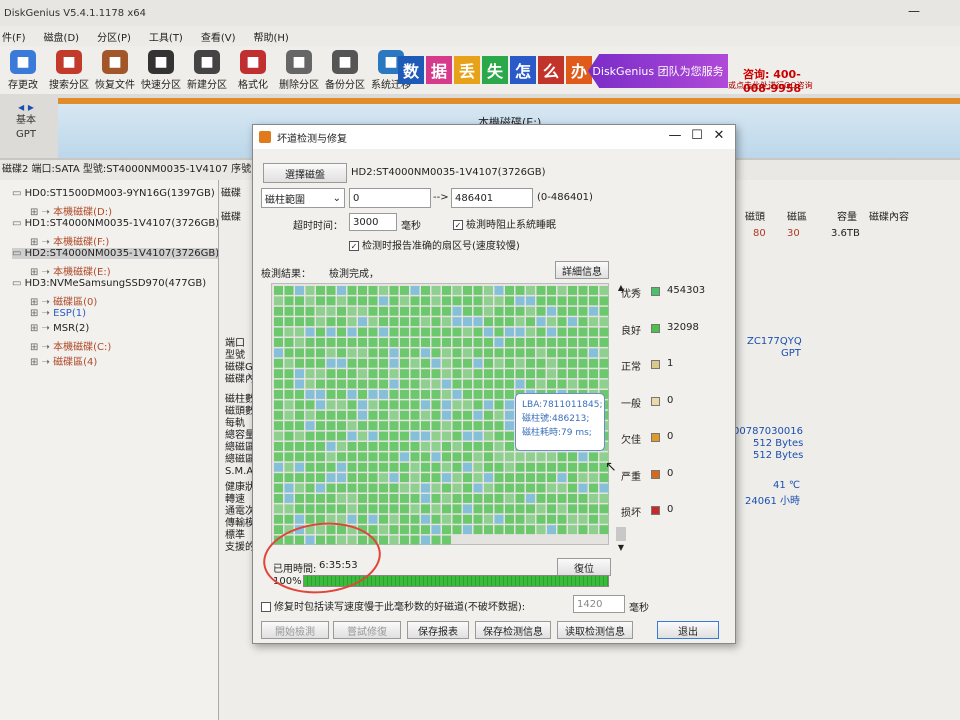  What do you see at coordinates (675, 135) in the screenshot?
I see `minimize-icon: —` at bounding box center [675, 135].